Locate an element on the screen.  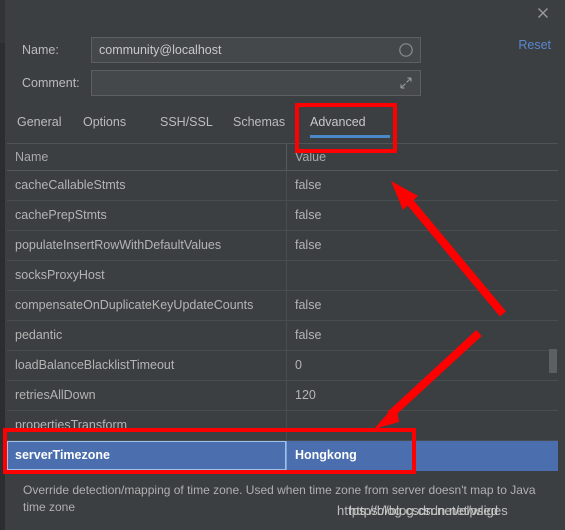
watermark-text-b: https://blog.csdn.net/wliges is located at coordinates (428, 510).